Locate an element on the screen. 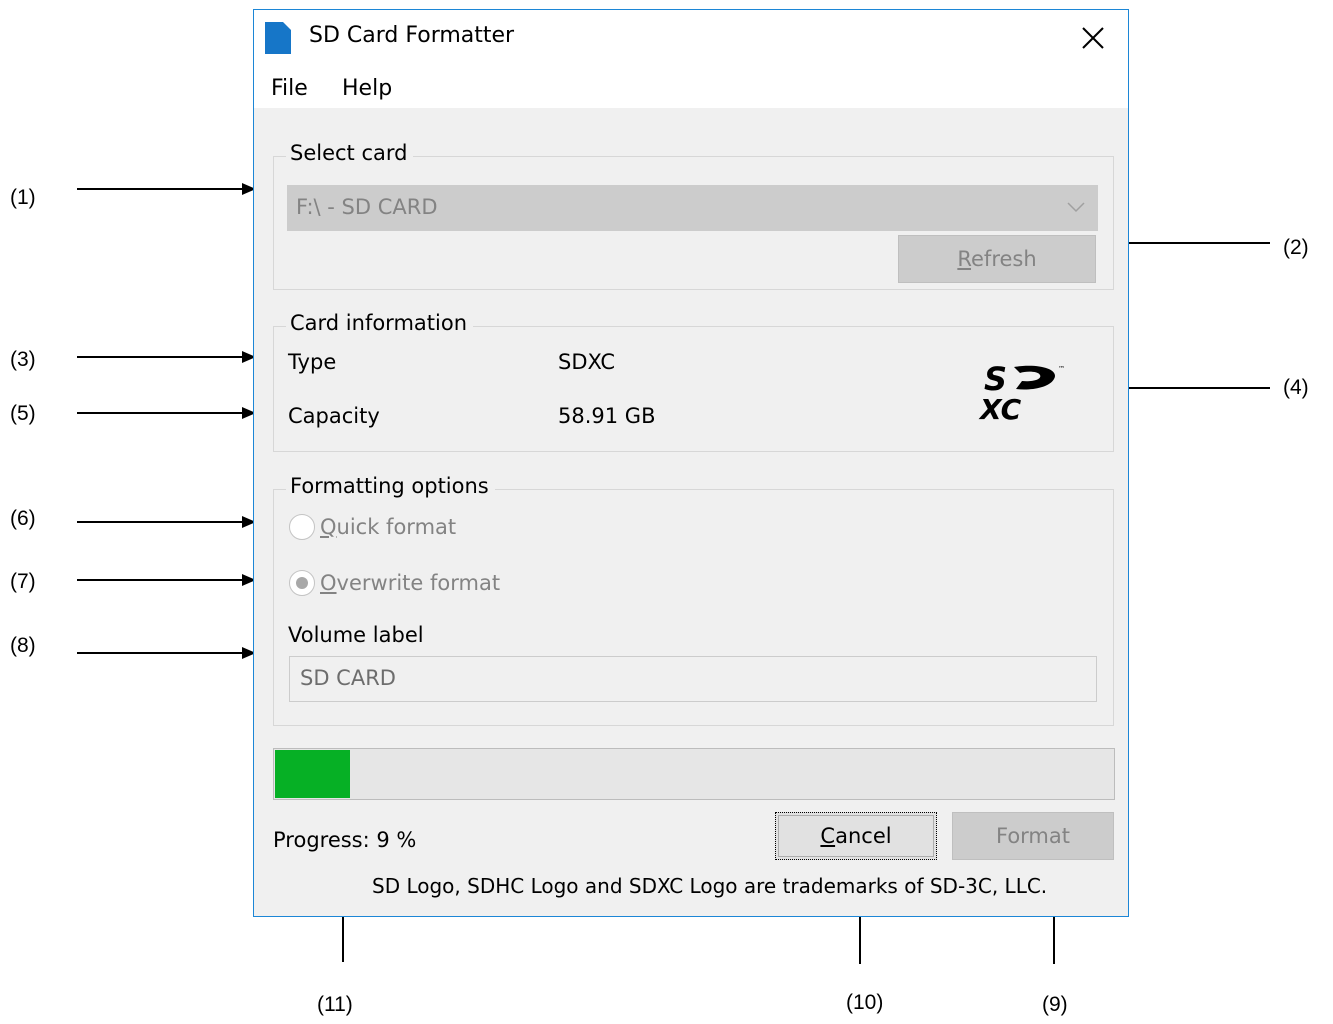 This screenshot has width=1333, height=1024. callout-1: (1) is located at coordinates (23, 197).